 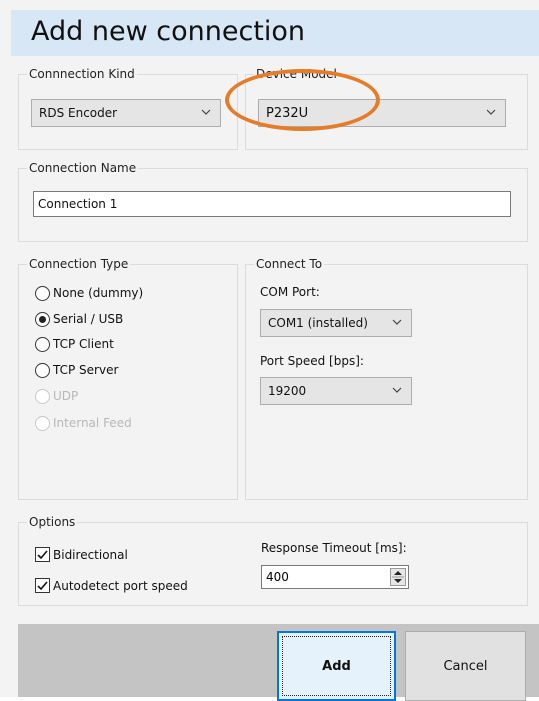 I want to click on radio-label: None (dummy), so click(x=98, y=293).